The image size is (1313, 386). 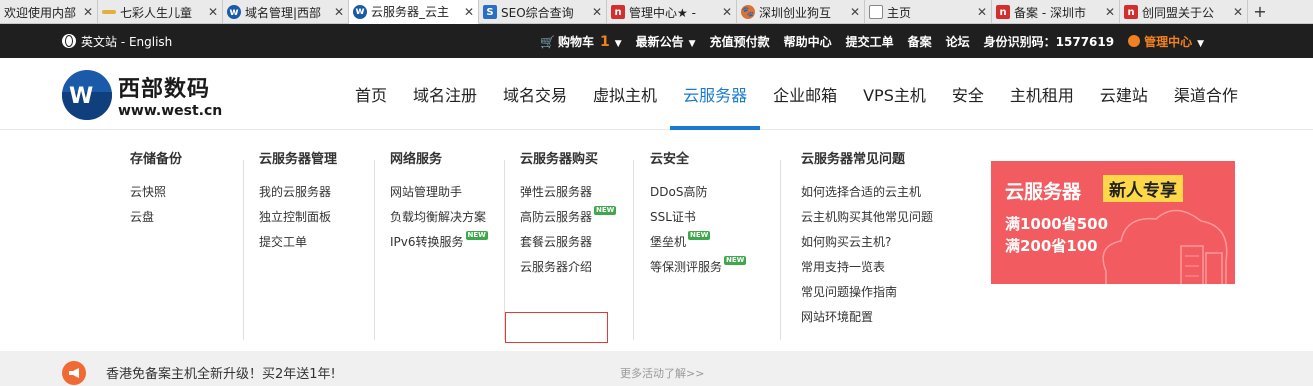 I want to click on browser-tab: n 管理中心★ - ✕, so click(x=672, y=12).